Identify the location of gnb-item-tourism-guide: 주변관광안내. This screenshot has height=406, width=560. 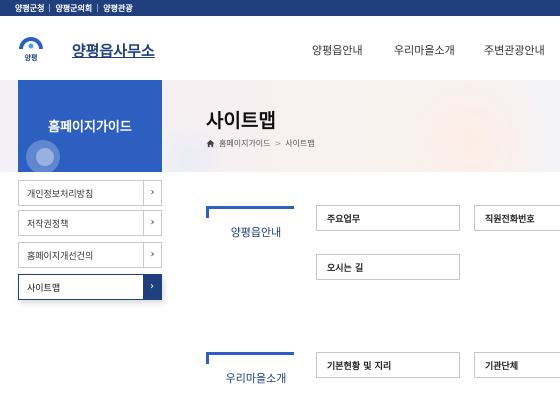
(514, 50).